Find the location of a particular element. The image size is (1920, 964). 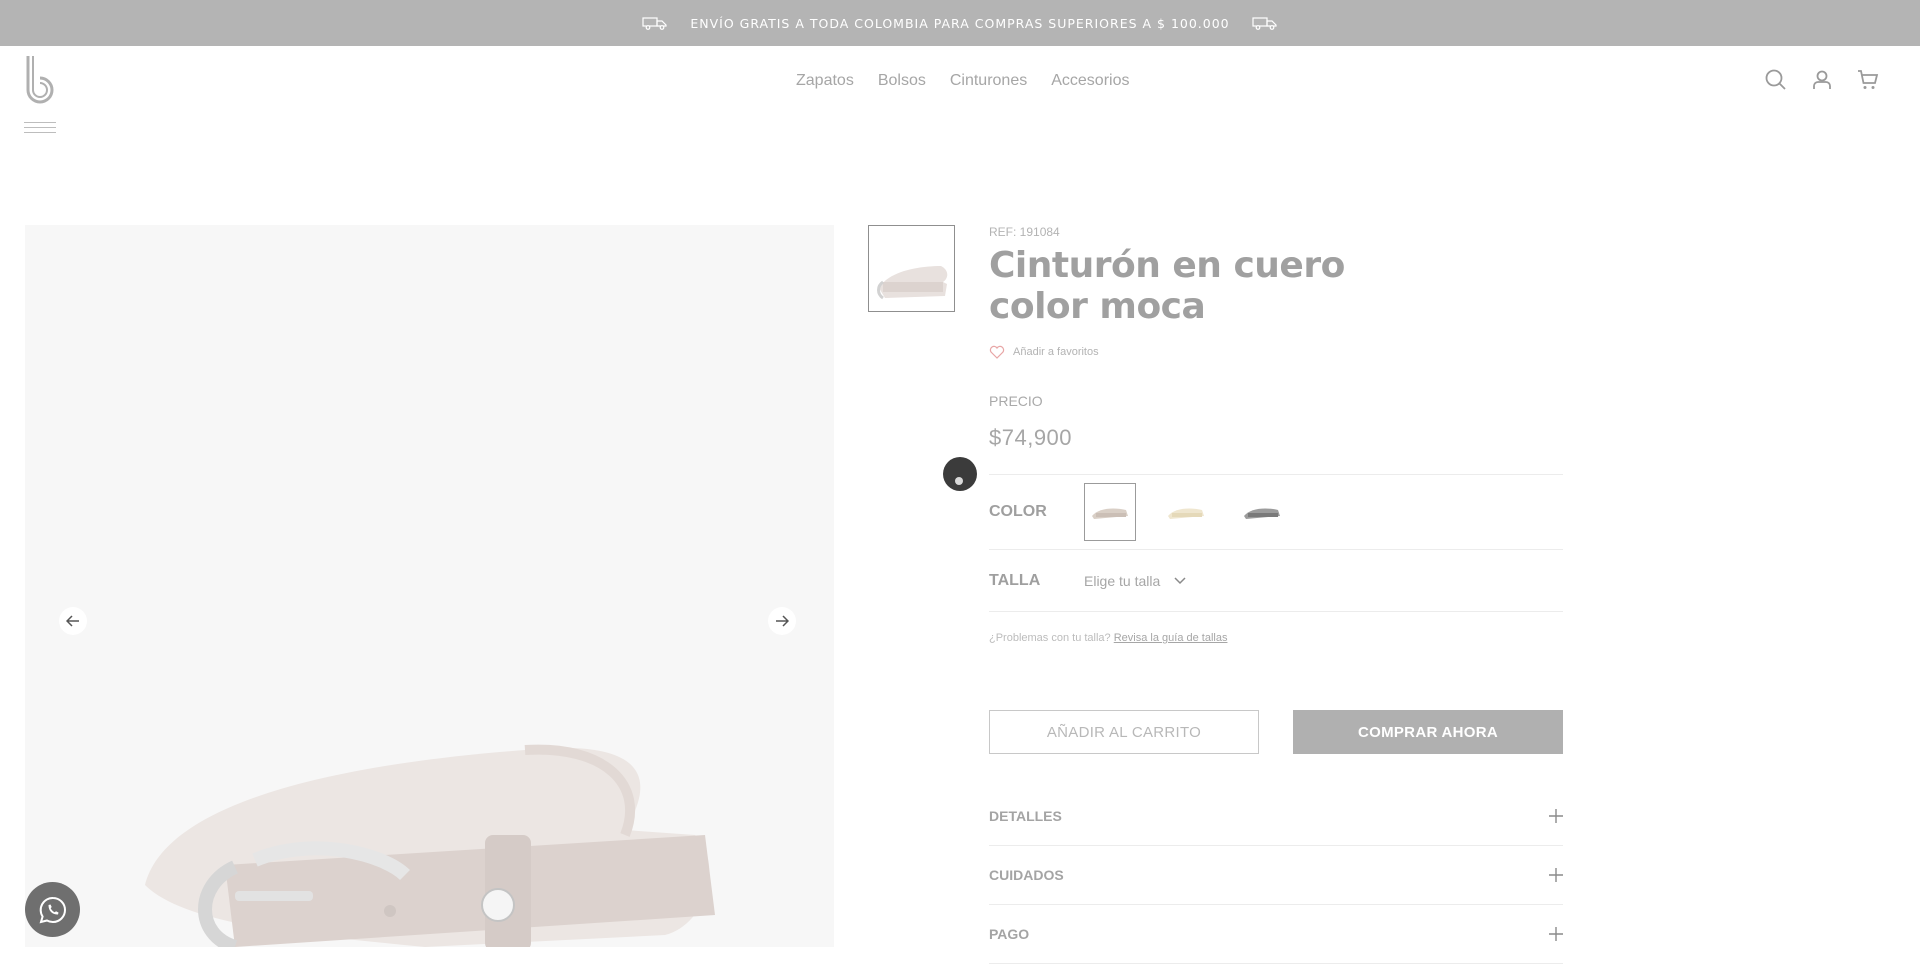

color-row: COLOR is located at coordinates (1276, 512).